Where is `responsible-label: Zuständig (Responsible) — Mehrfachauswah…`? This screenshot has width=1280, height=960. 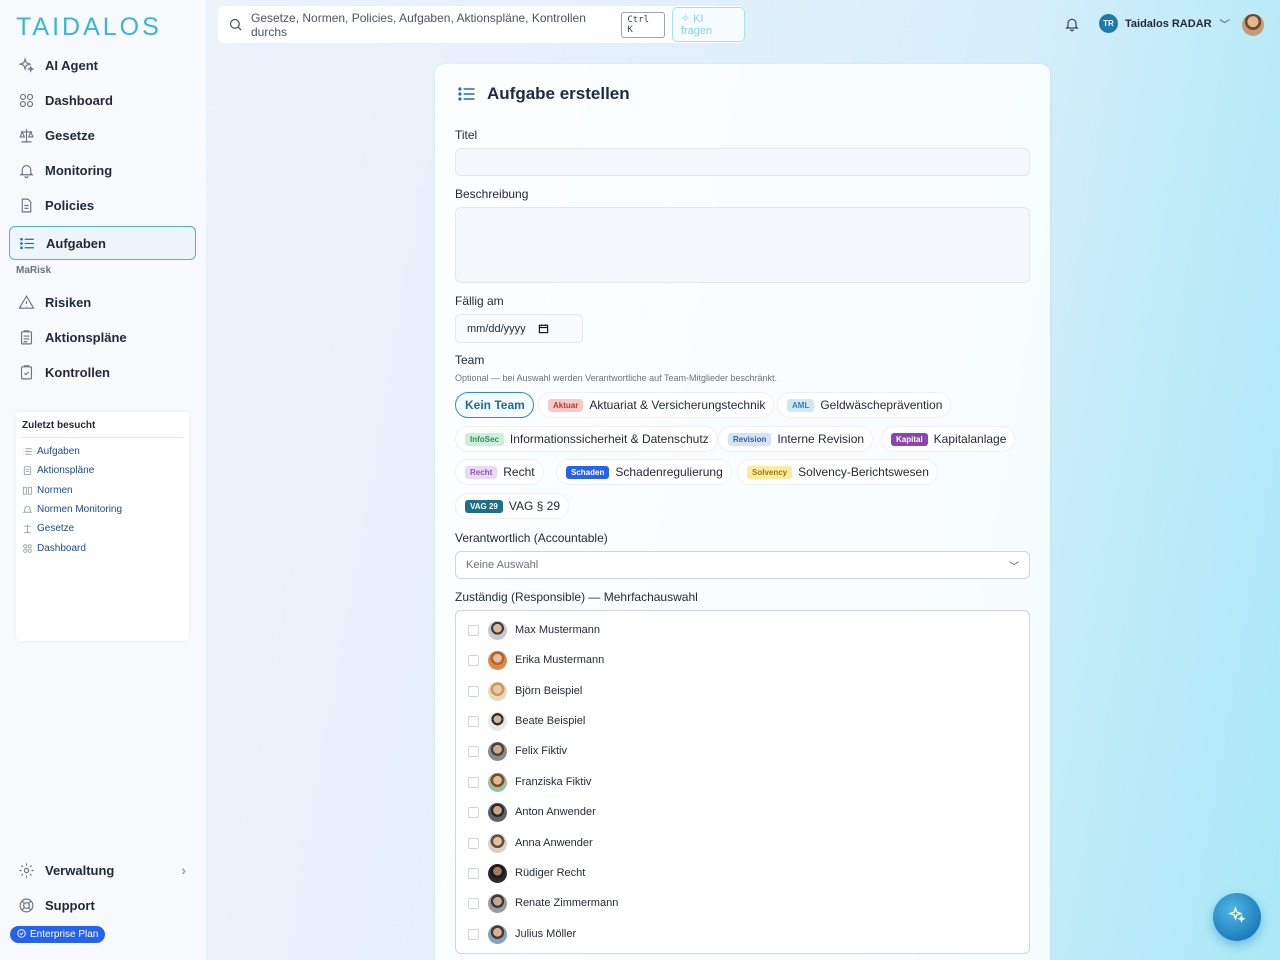
responsible-label: Zuständig (Responsible) — Mehrfachauswah… is located at coordinates (576, 597).